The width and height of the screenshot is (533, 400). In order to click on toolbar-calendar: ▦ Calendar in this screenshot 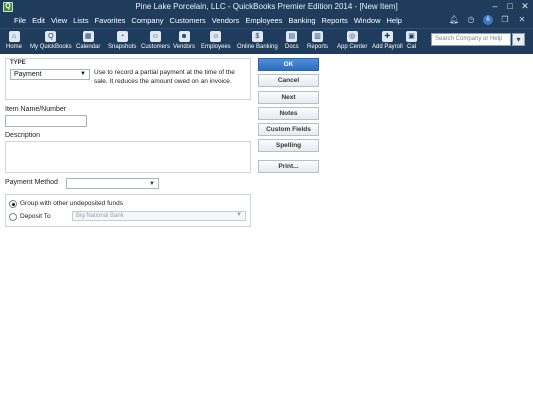, I will do `click(88, 40)`.